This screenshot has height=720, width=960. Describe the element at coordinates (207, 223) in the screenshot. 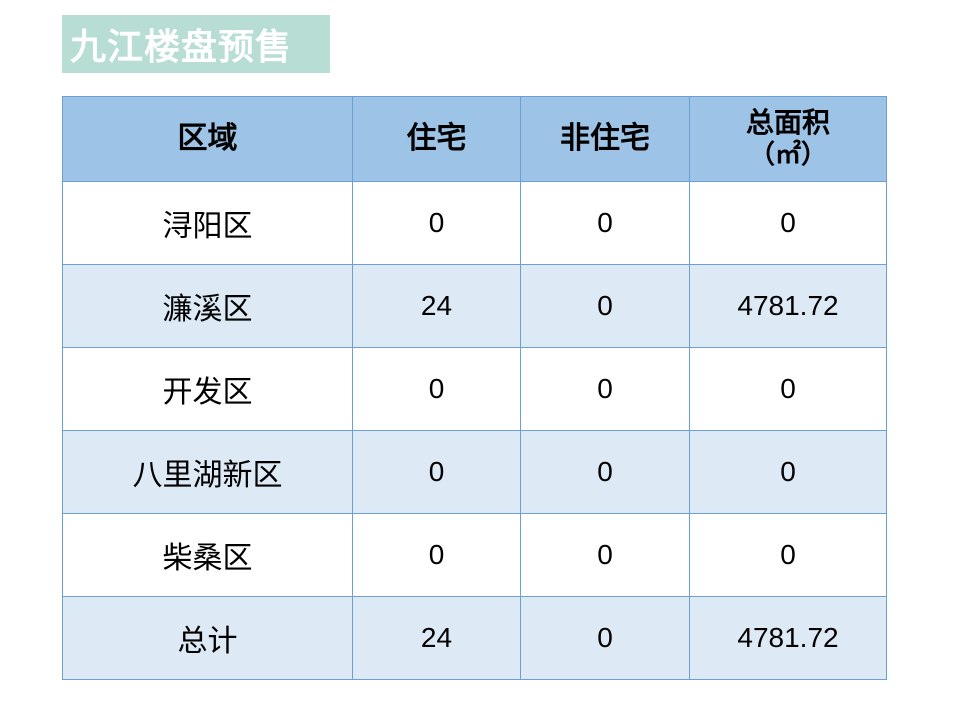

I see `region-cell: 浔阳区` at that location.